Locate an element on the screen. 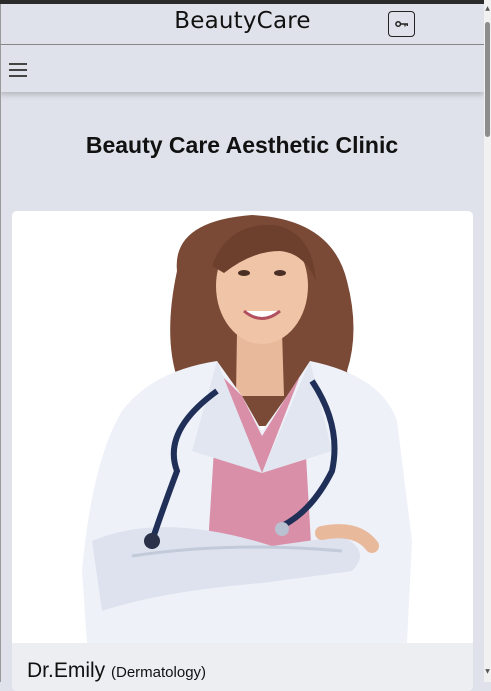  key-icon is located at coordinates (401, 24).